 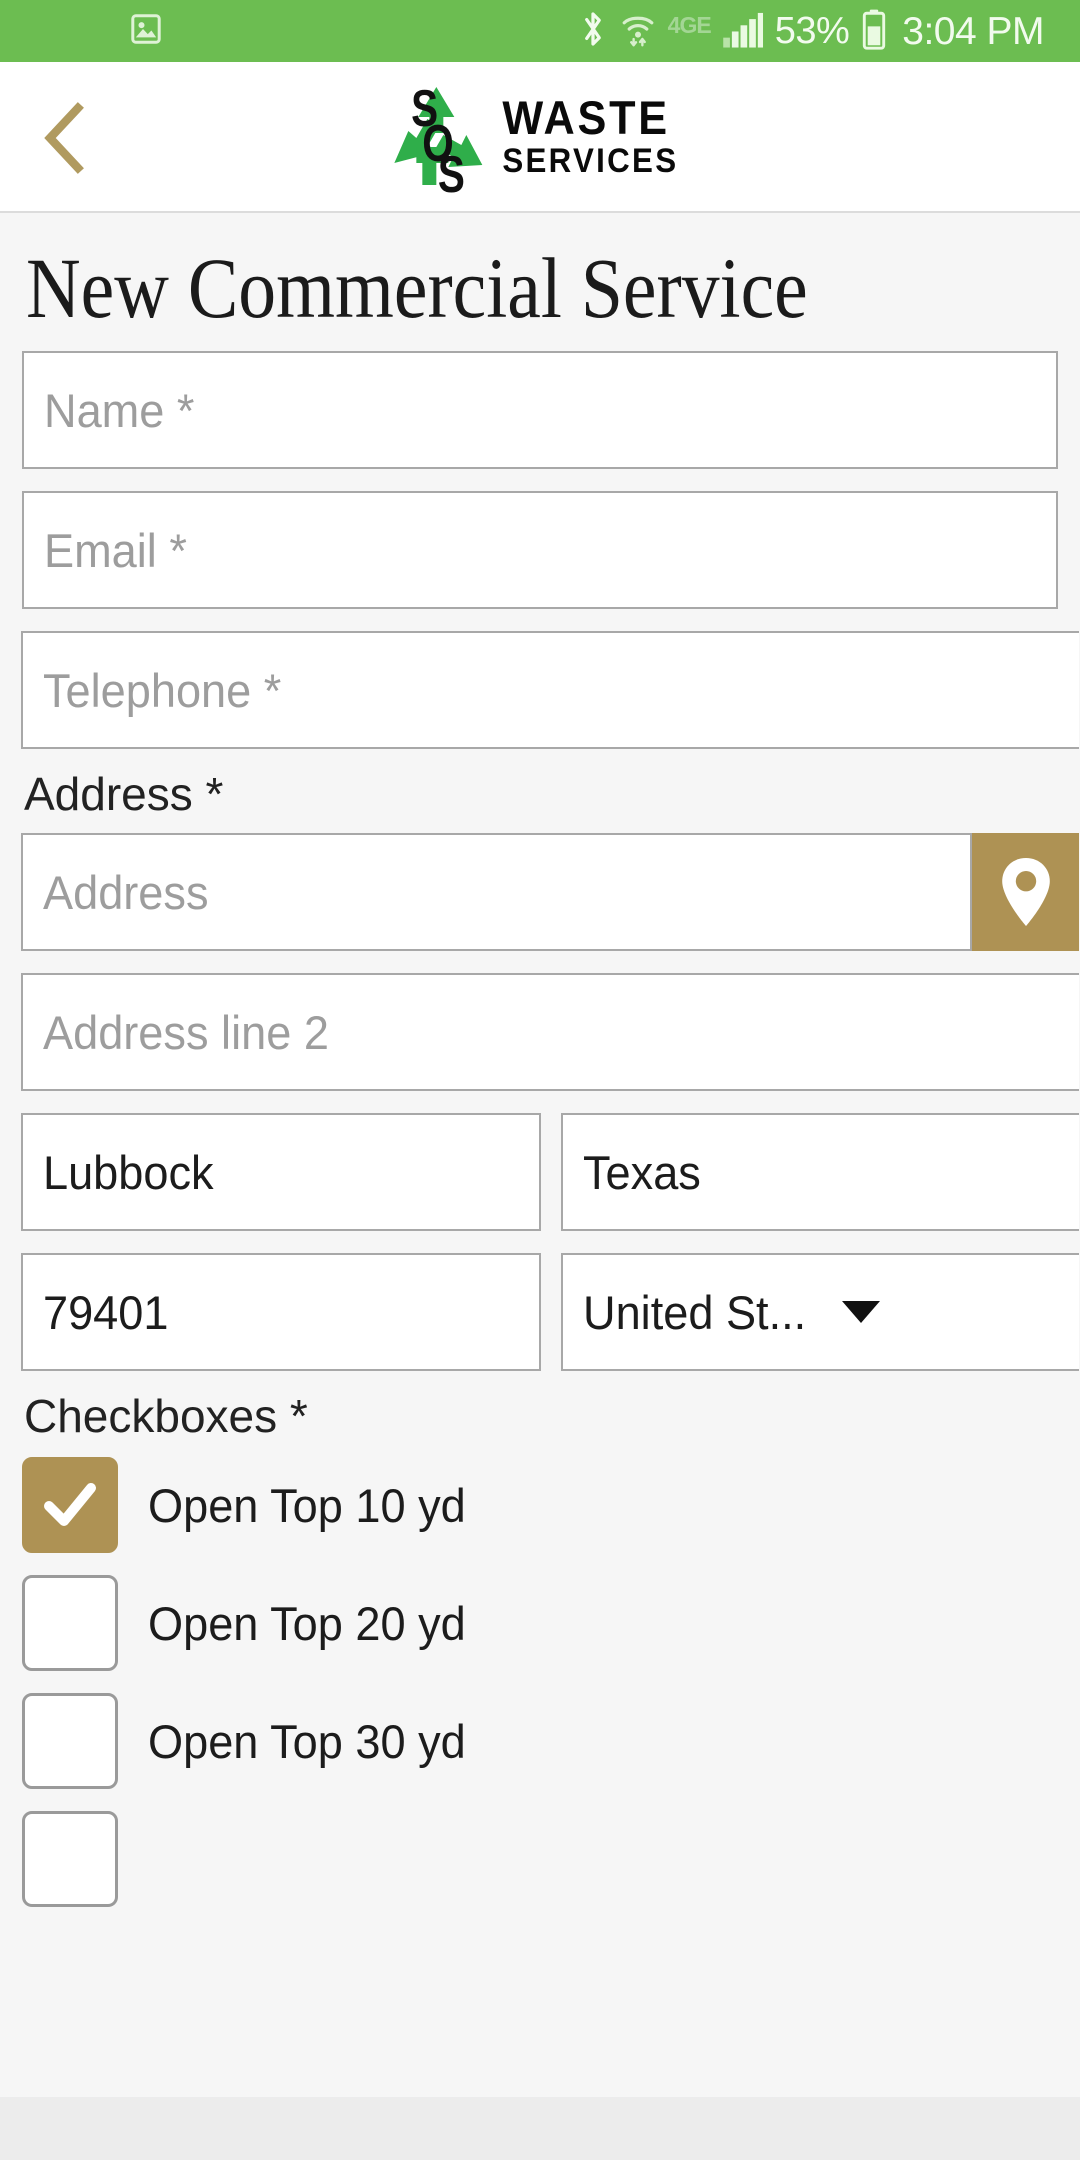 I want to click on chevron-down-icon, so click(x=860, y=1312).